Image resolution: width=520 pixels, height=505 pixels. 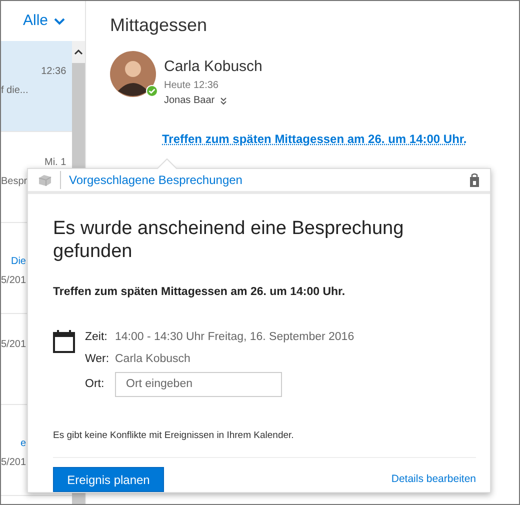 I want to click on scroll-up-icon, so click(x=79, y=52).